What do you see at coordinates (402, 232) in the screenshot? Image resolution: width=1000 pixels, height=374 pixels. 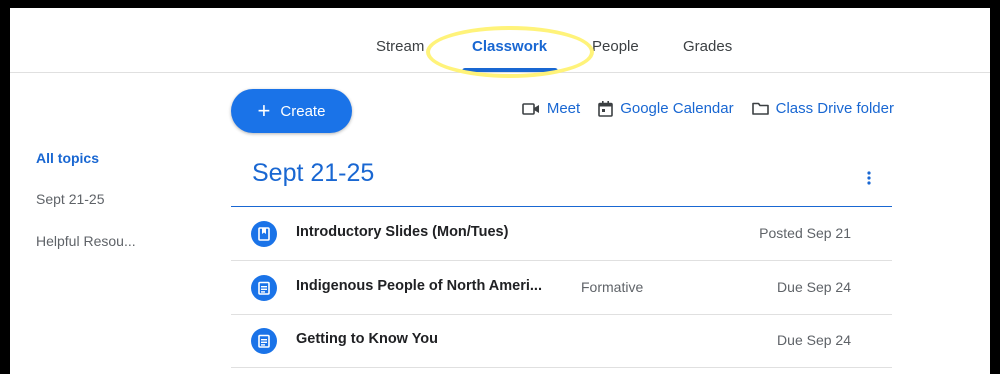 I see `item-title: Introductory Slides (Mon/Tues)` at bounding box center [402, 232].